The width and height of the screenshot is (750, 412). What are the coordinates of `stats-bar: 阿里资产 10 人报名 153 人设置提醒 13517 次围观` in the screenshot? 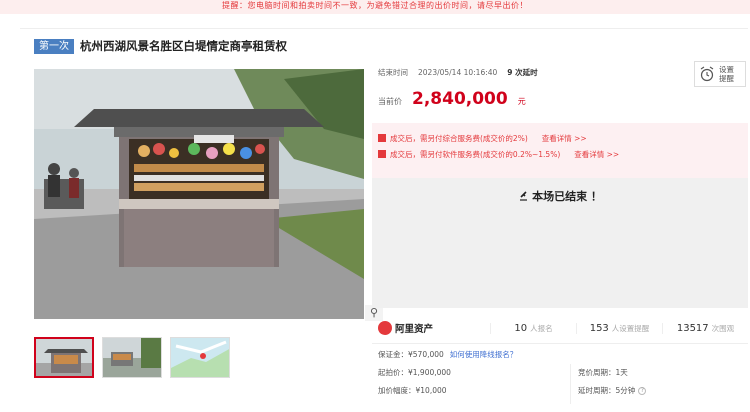 It's located at (560, 328).